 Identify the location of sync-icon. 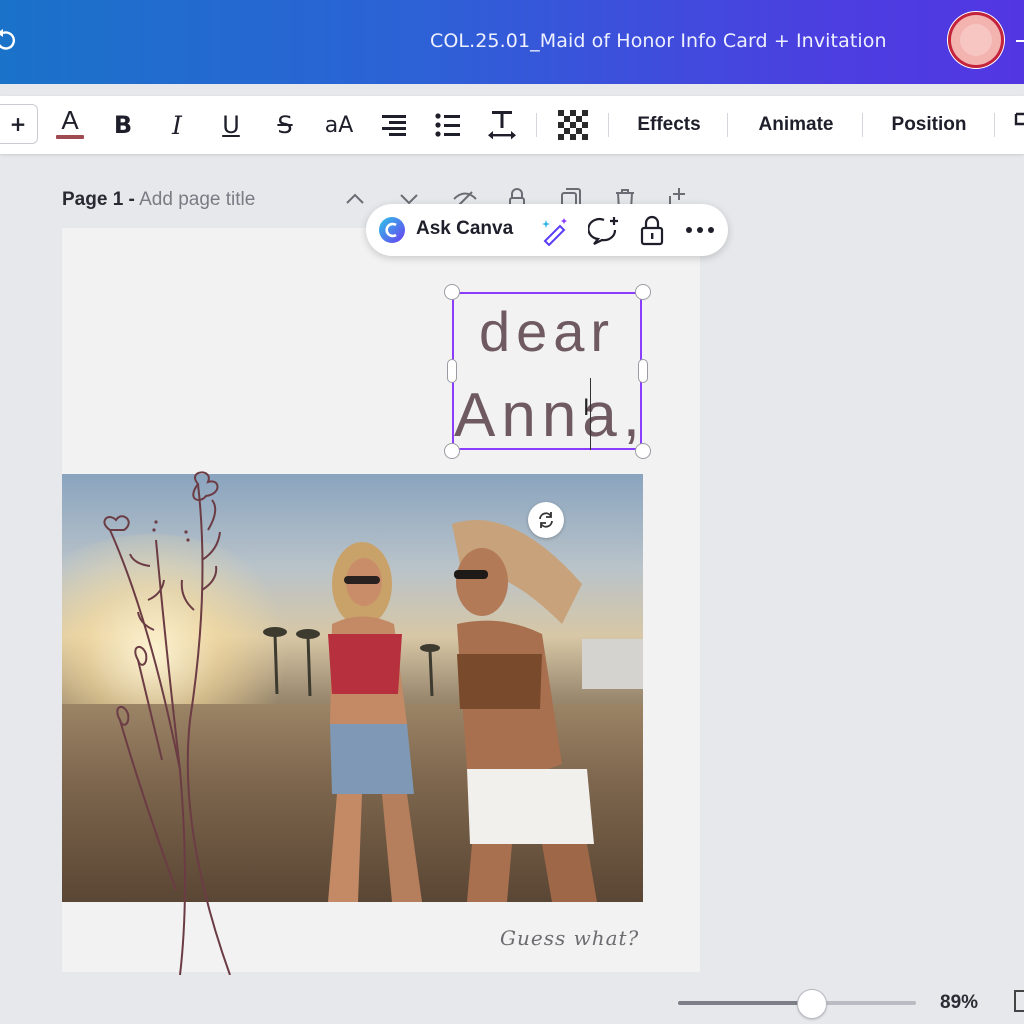
(8, 40).